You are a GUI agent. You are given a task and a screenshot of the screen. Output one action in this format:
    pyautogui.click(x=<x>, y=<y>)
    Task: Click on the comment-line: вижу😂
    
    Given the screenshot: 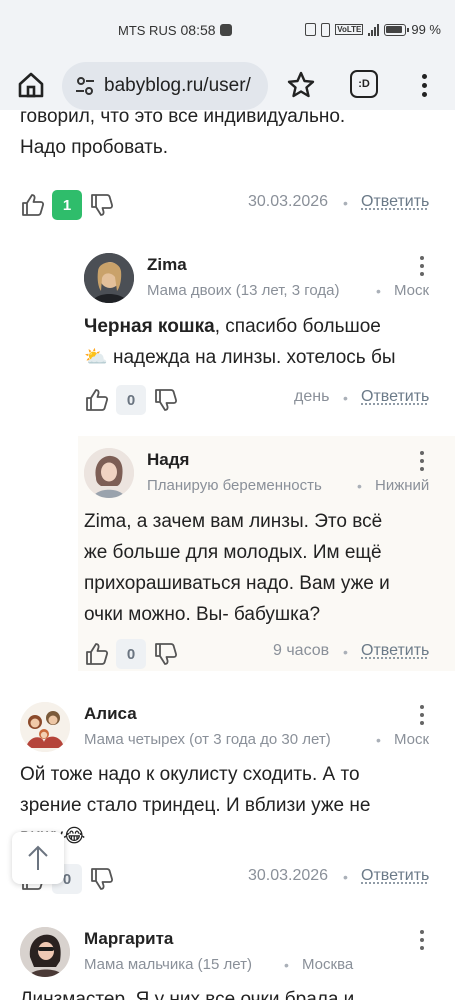 What is the action you would take?
    pyautogui.click(x=235, y=836)
    